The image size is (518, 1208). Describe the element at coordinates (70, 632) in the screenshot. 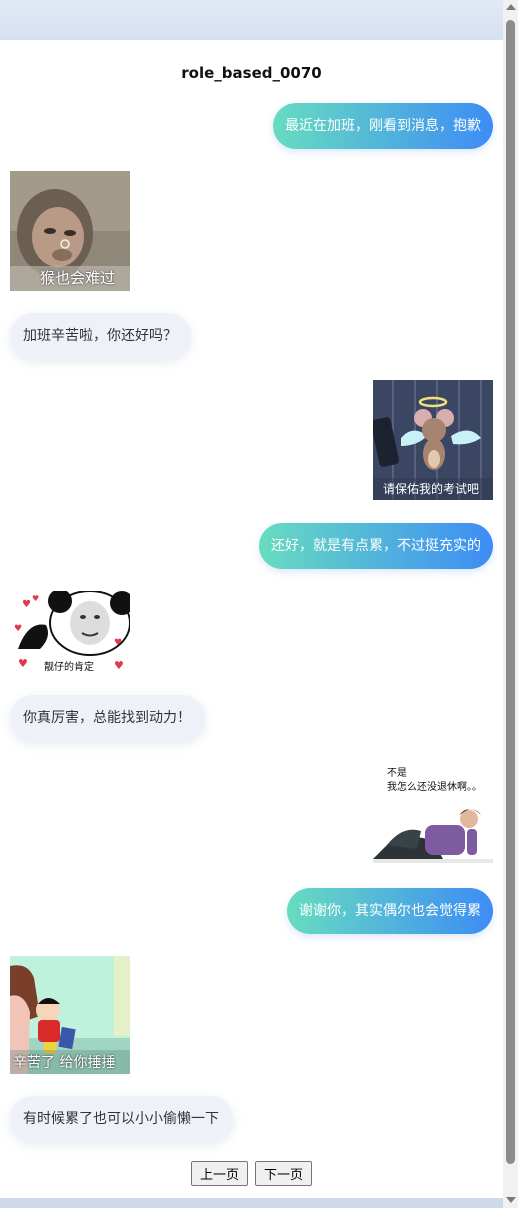

I see `sticker-panda: ♥ ♥ ♥ ♥ ♥ ♥ 靓仔的肯定` at that location.